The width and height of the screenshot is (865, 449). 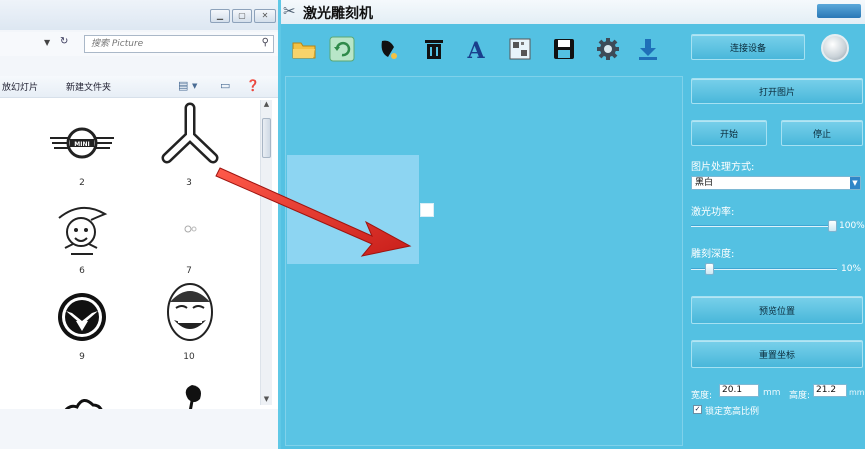 What do you see at coordinates (194, 86) in the screenshot?
I see `view-dropdown-icon: ▼` at bounding box center [194, 86].